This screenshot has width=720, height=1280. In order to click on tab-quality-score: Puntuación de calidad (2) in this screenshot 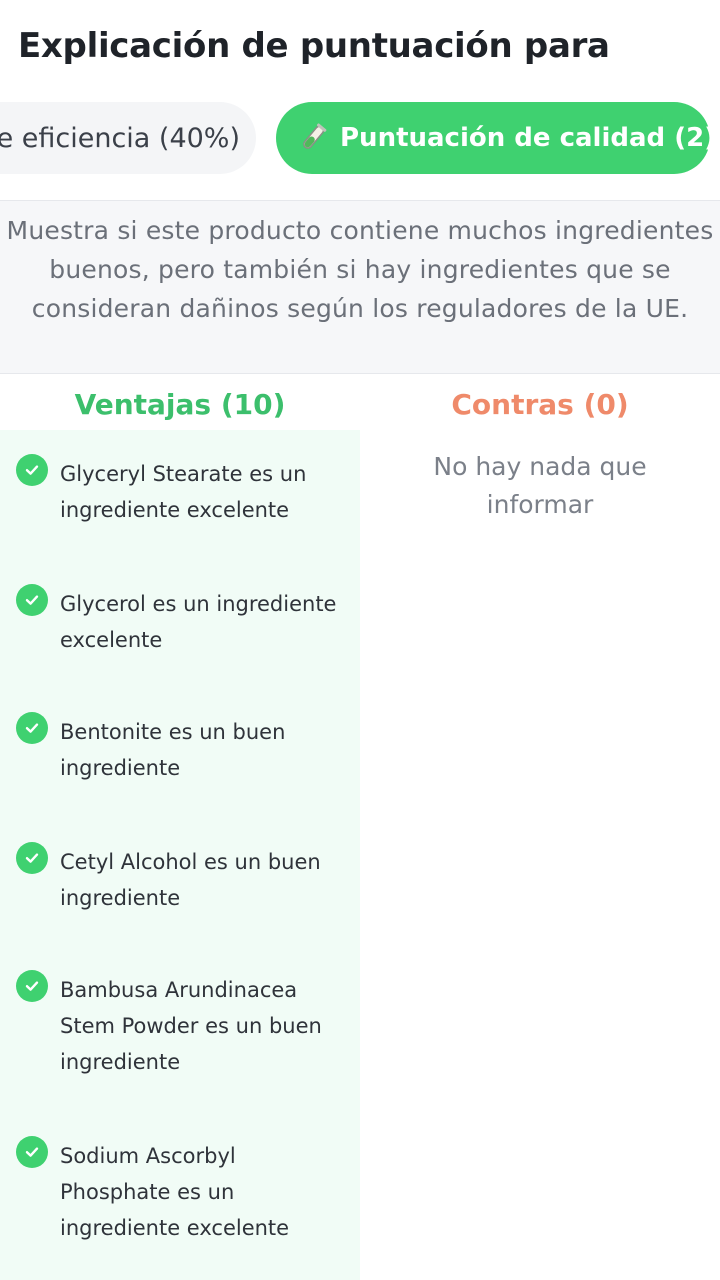, I will do `click(496, 138)`.